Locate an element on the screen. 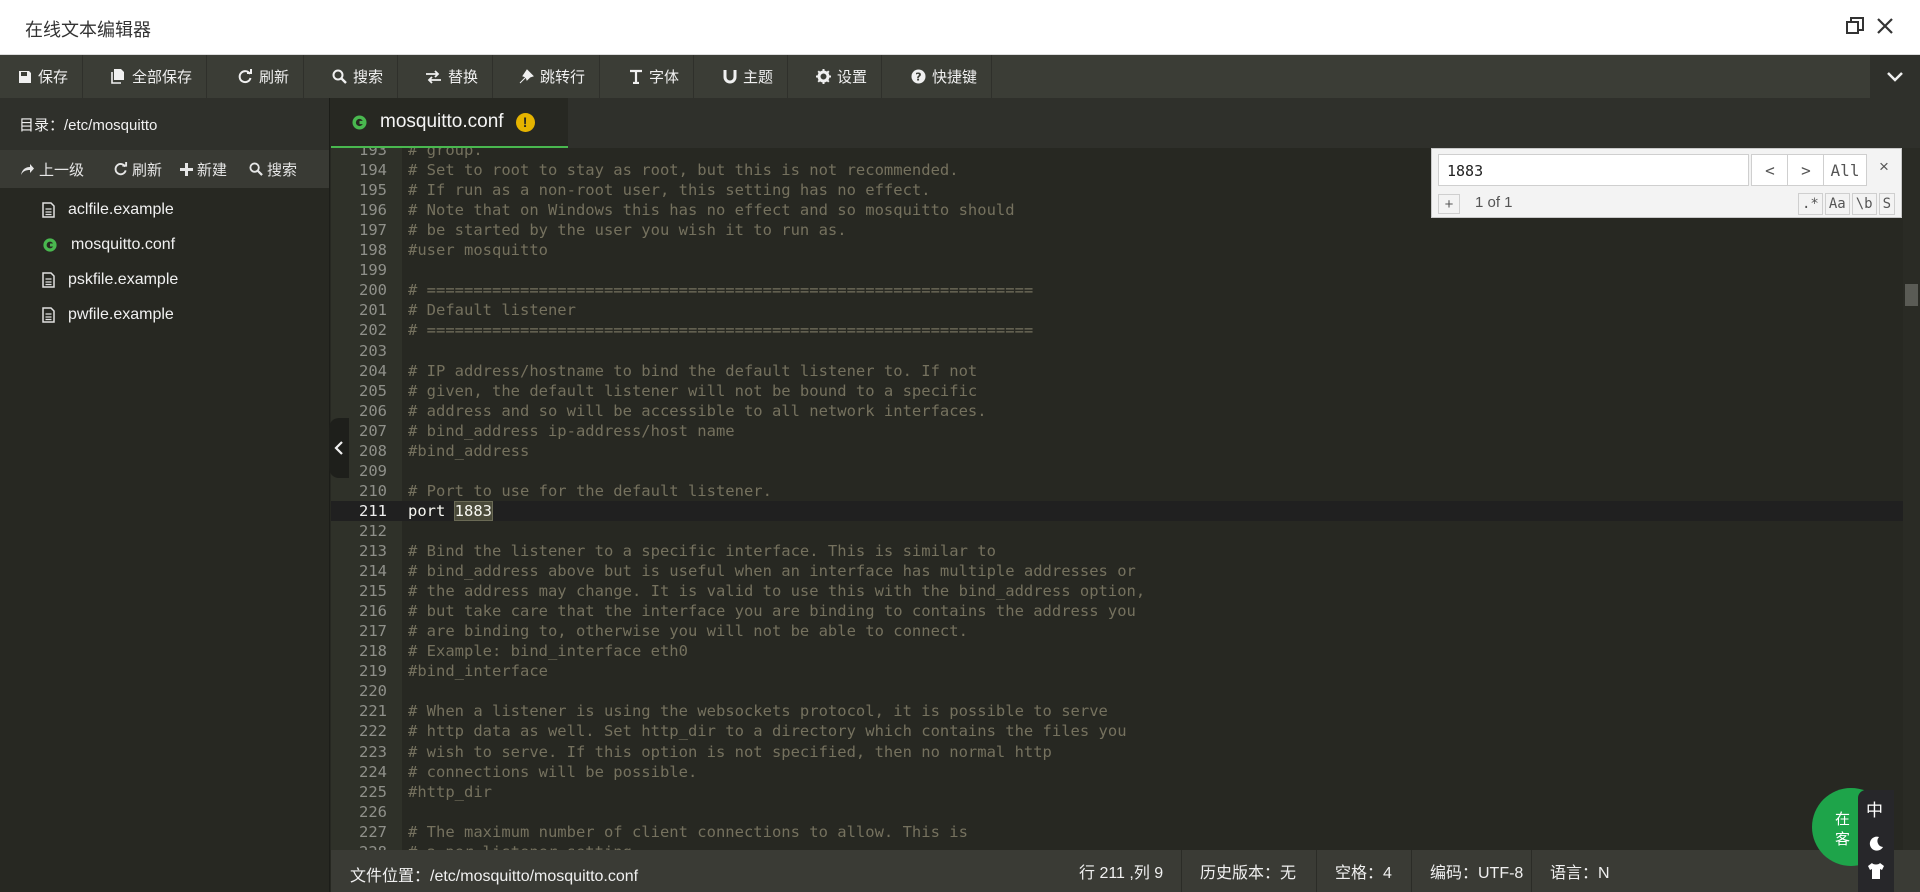 Image resolution: width=1920 pixels, height=892 pixels. find-options: .* Aa \b S is located at coordinates (1845, 204).